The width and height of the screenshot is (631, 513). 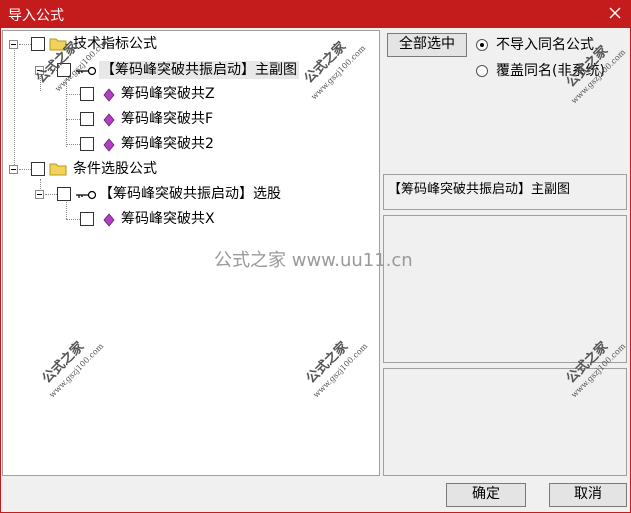 I want to click on selected-formula-info: 【筹码峰突破共振启动】主副图, so click(x=505, y=192).